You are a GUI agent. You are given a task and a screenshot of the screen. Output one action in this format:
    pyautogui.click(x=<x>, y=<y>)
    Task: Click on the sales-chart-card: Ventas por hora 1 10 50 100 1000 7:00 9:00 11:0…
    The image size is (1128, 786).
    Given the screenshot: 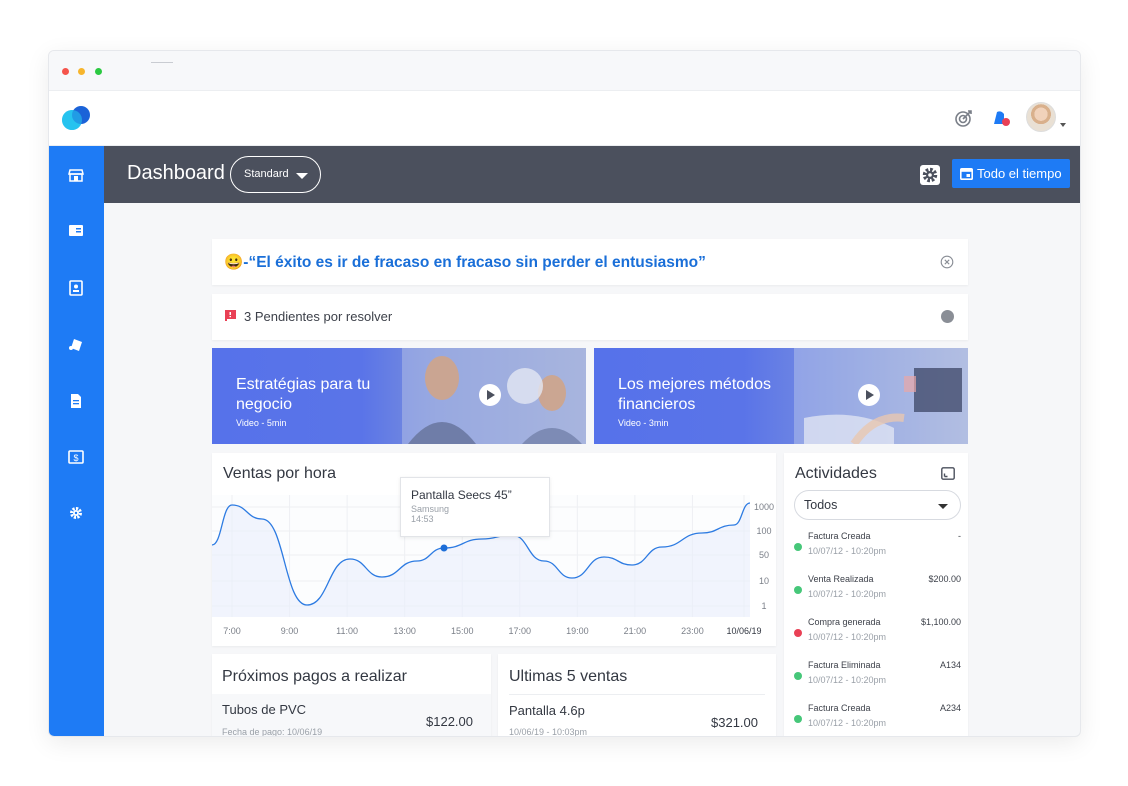 What is the action you would take?
    pyautogui.click(x=494, y=549)
    